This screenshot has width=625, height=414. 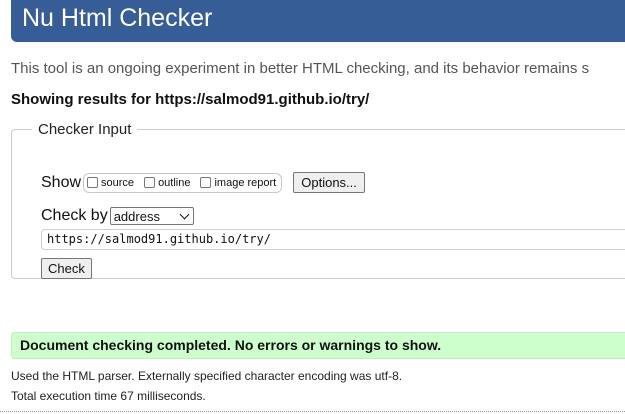 What do you see at coordinates (150, 182) in the screenshot?
I see `outline-checkbox-box` at bounding box center [150, 182].